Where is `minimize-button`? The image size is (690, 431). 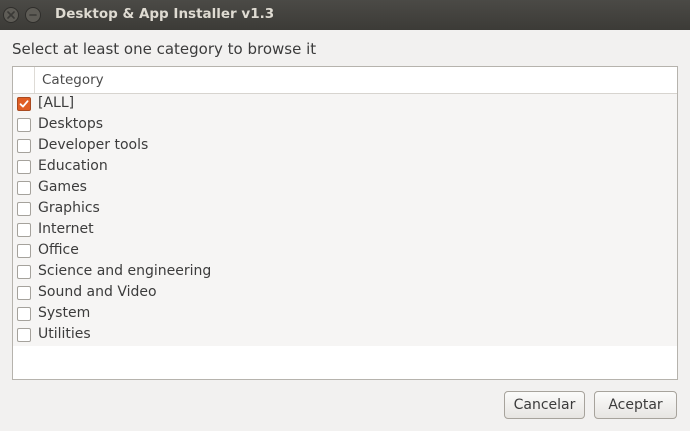 minimize-button is located at coordinates (33, 15).